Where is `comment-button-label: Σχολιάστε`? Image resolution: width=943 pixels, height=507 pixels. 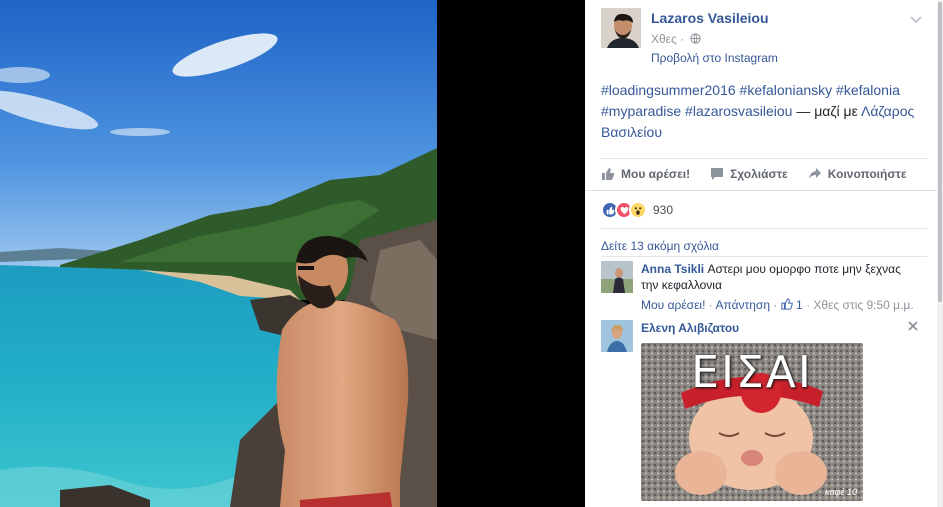
comment-button-label: Σχολιάστε is located at coordinates (759, 174).